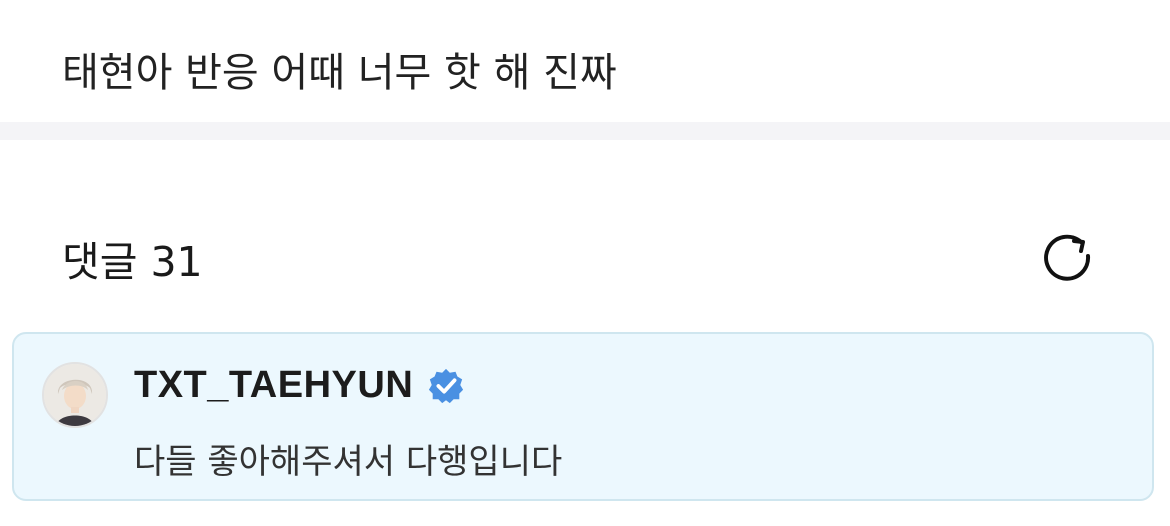 This screenshot has height=526, width=1170. Describe the element at coordinates (75, 395) in the screenshot. I see `avatar` at that location.